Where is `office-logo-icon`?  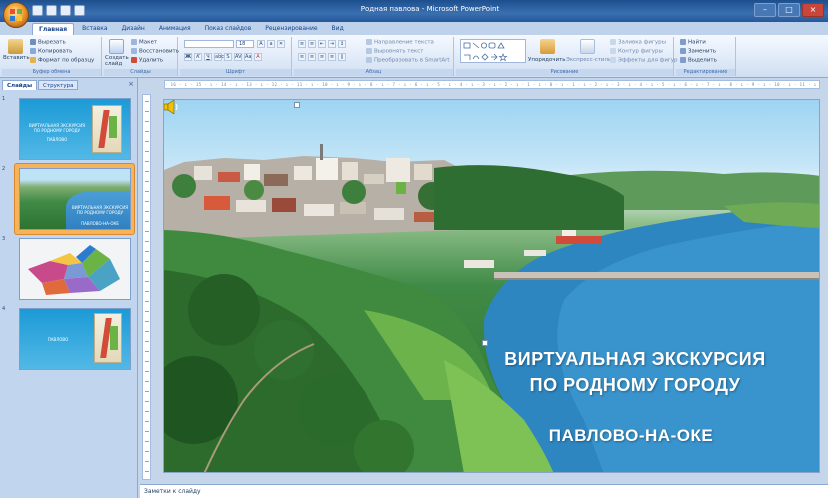
office-logo-icon is located at coordinates (16, 15).